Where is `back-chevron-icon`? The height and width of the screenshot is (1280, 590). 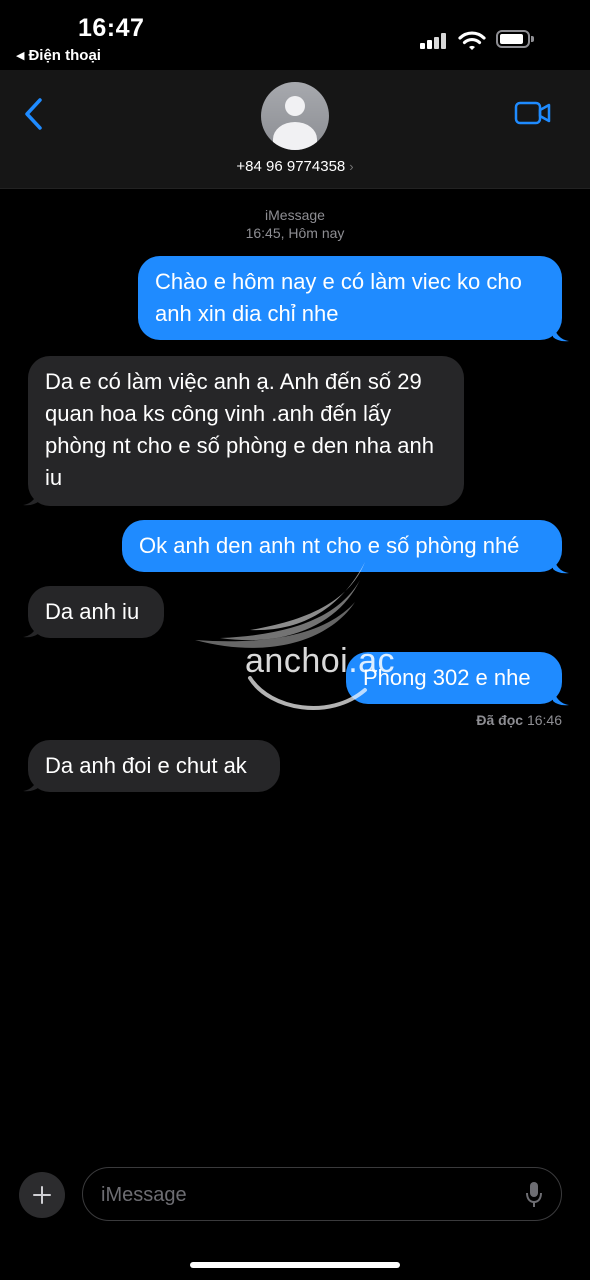
back-chevron-icon is located at coordinates (35, 114).